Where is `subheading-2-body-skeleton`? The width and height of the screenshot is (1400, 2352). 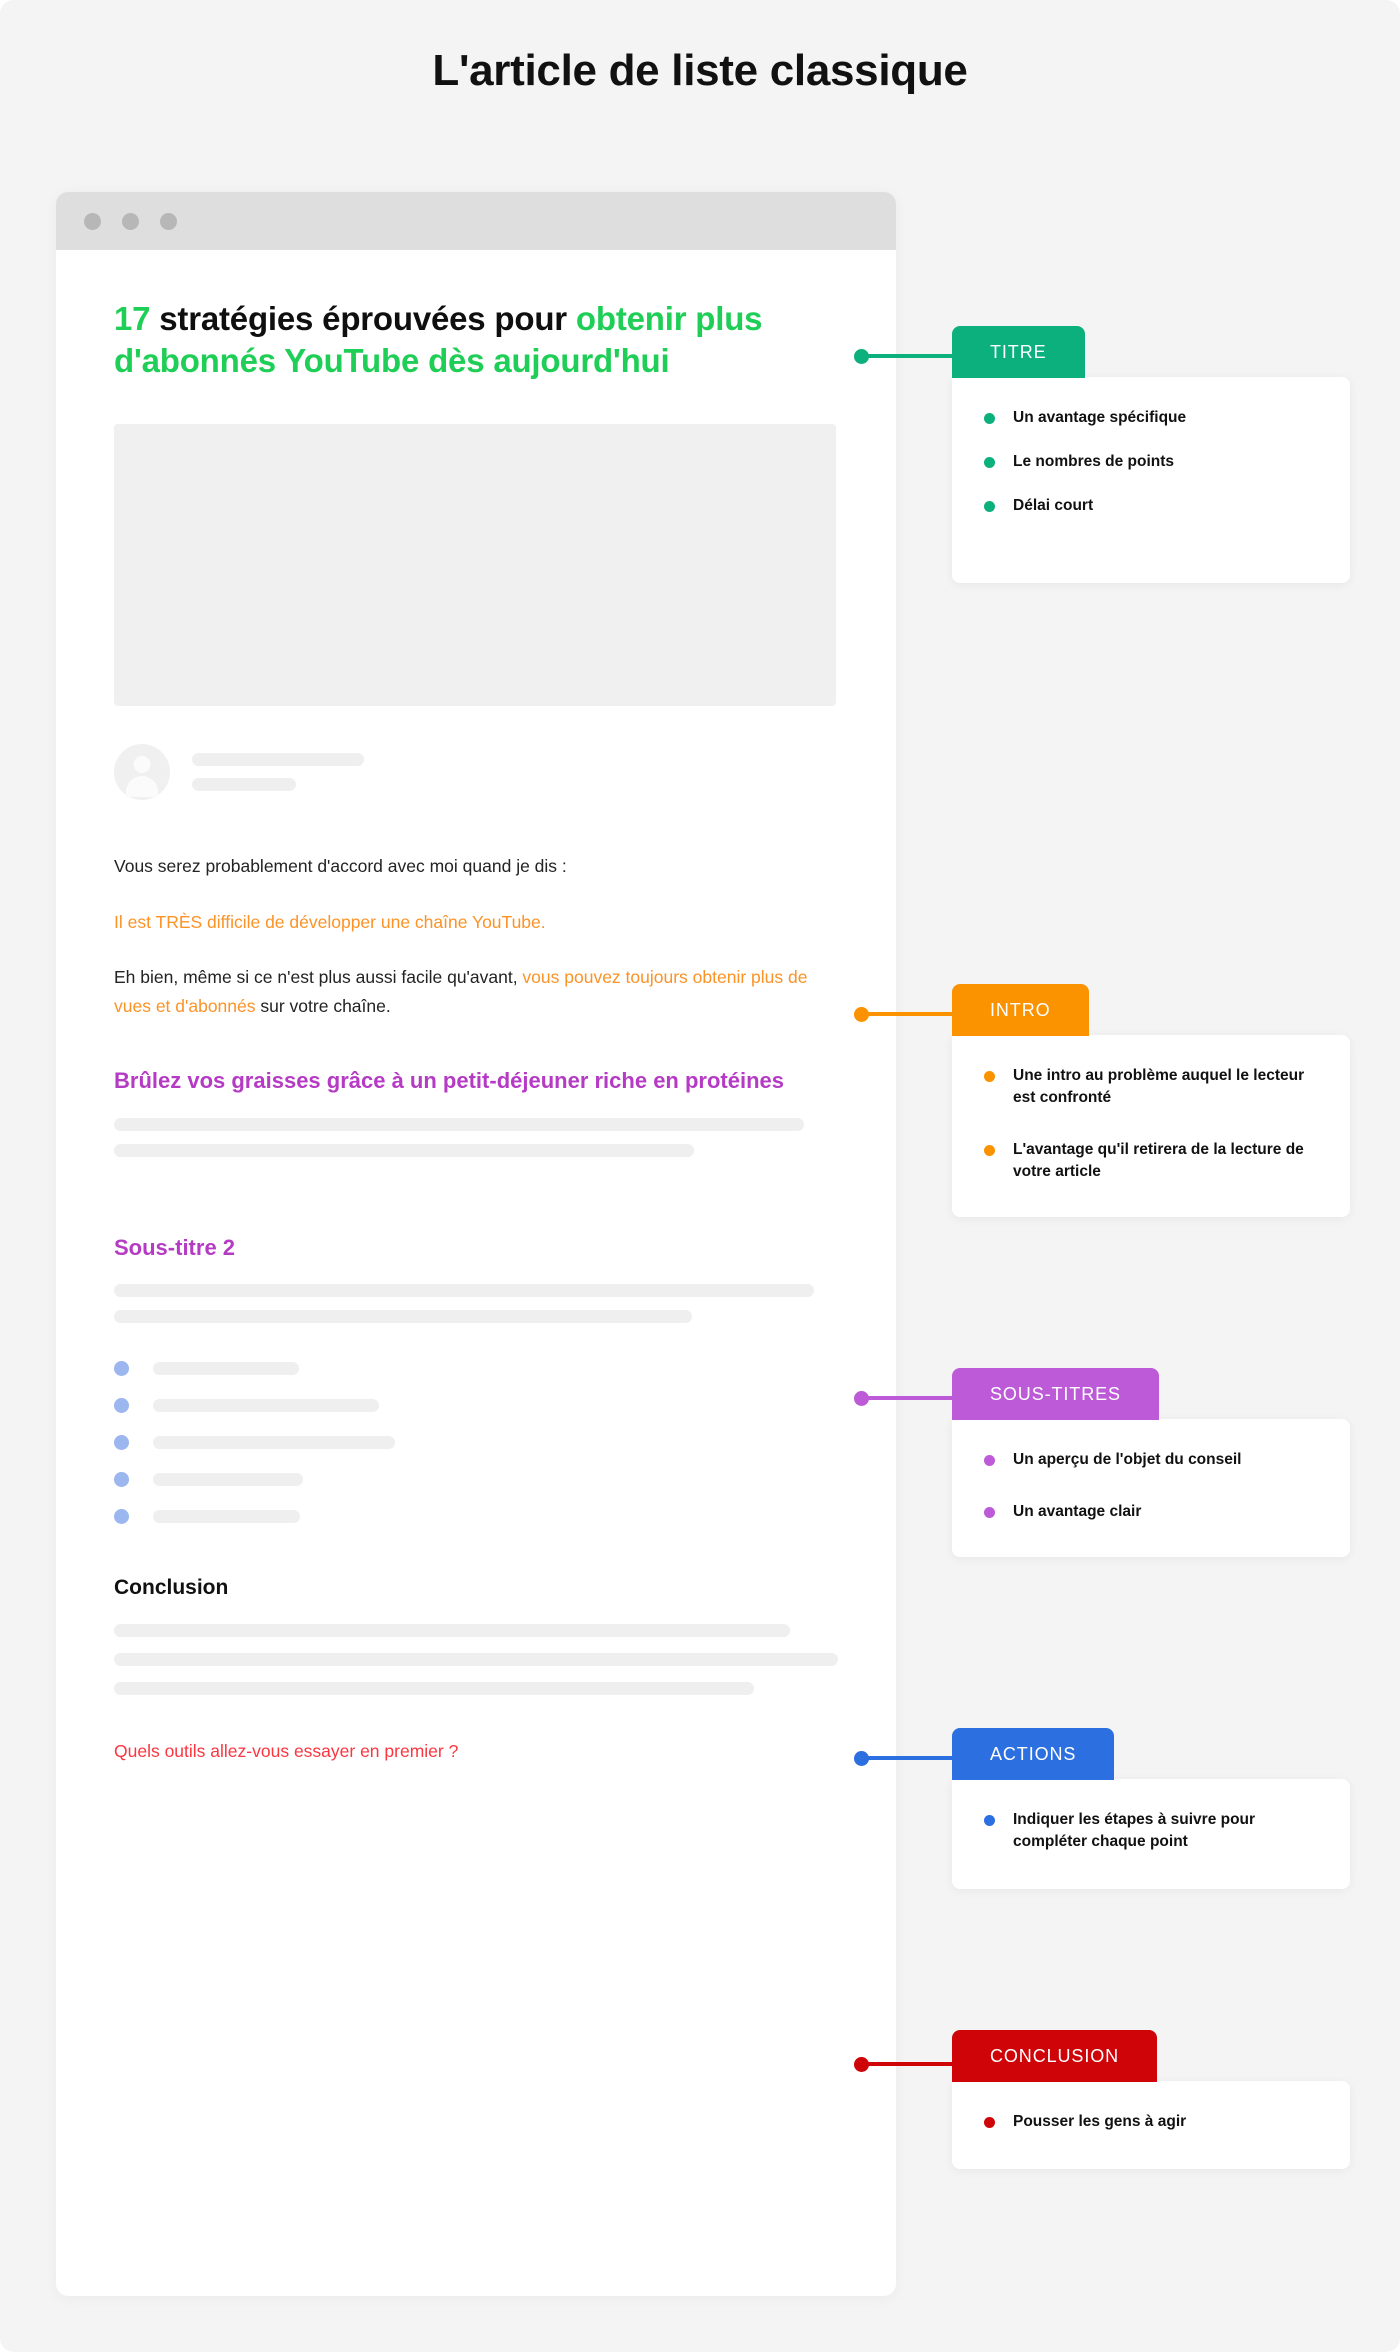
subheading-2-body-skeleton is located at coordinates (476, 1304).